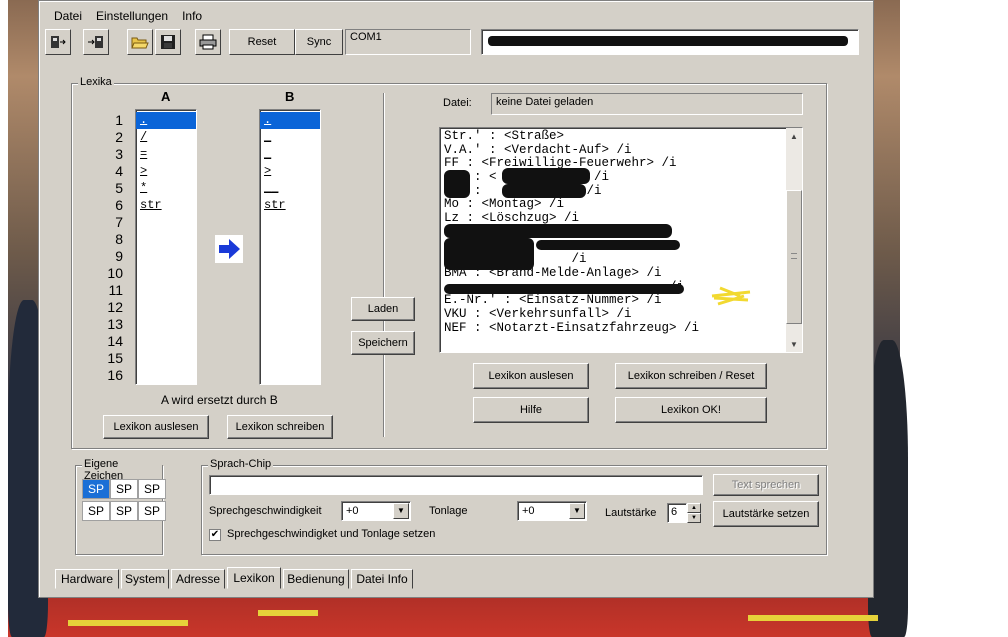 The width and height of the screenshot is (1008, 637). I want to click on list-item: =, so click(166, 154).